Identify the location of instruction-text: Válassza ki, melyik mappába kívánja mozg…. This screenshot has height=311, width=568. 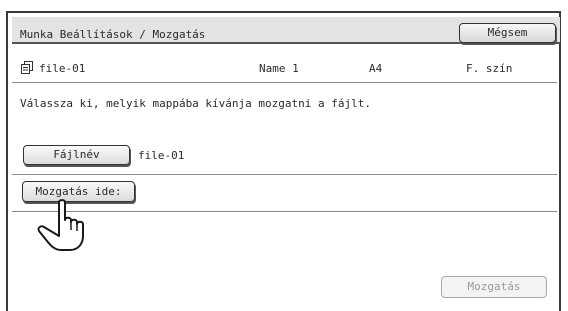
(195, 103).